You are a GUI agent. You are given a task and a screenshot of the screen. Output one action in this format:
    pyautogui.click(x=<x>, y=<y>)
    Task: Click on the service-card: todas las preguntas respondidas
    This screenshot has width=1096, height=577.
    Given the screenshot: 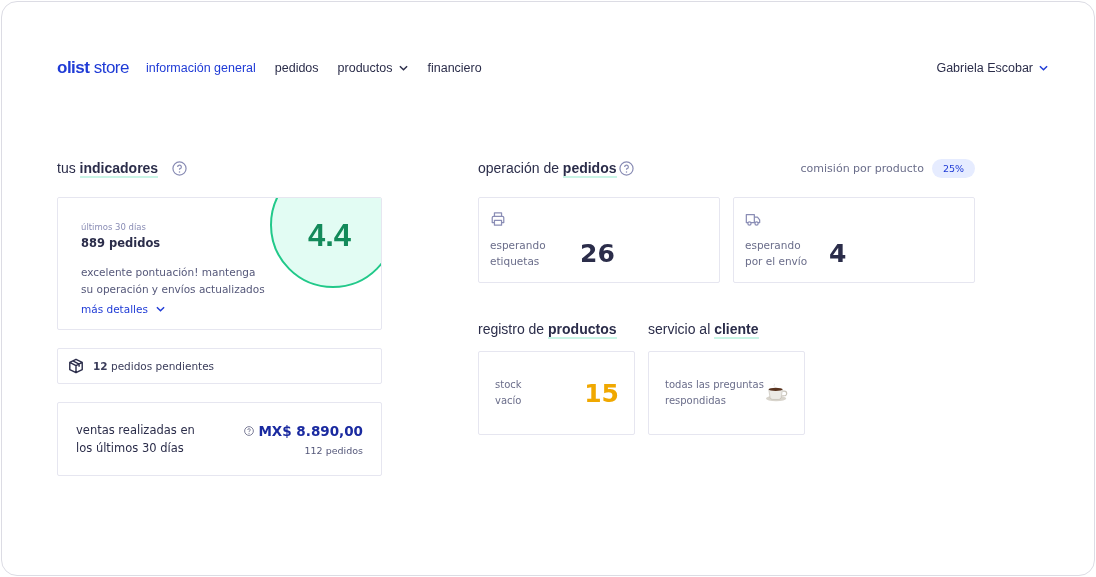 What is the action you would take?
    pyautogui.click(x=726, y=393)
    